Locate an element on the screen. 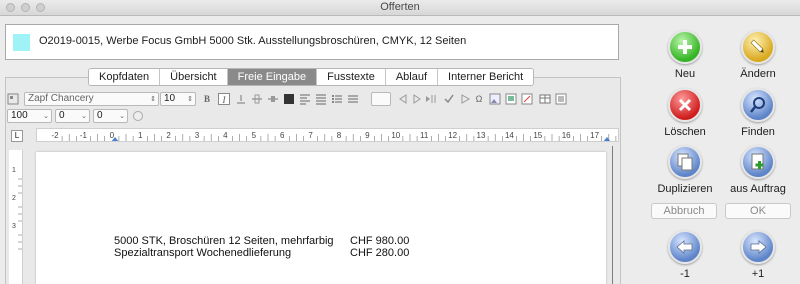 This screenshot has width=800, height=284. align-justify-icon is located at coordinates (321, 99).